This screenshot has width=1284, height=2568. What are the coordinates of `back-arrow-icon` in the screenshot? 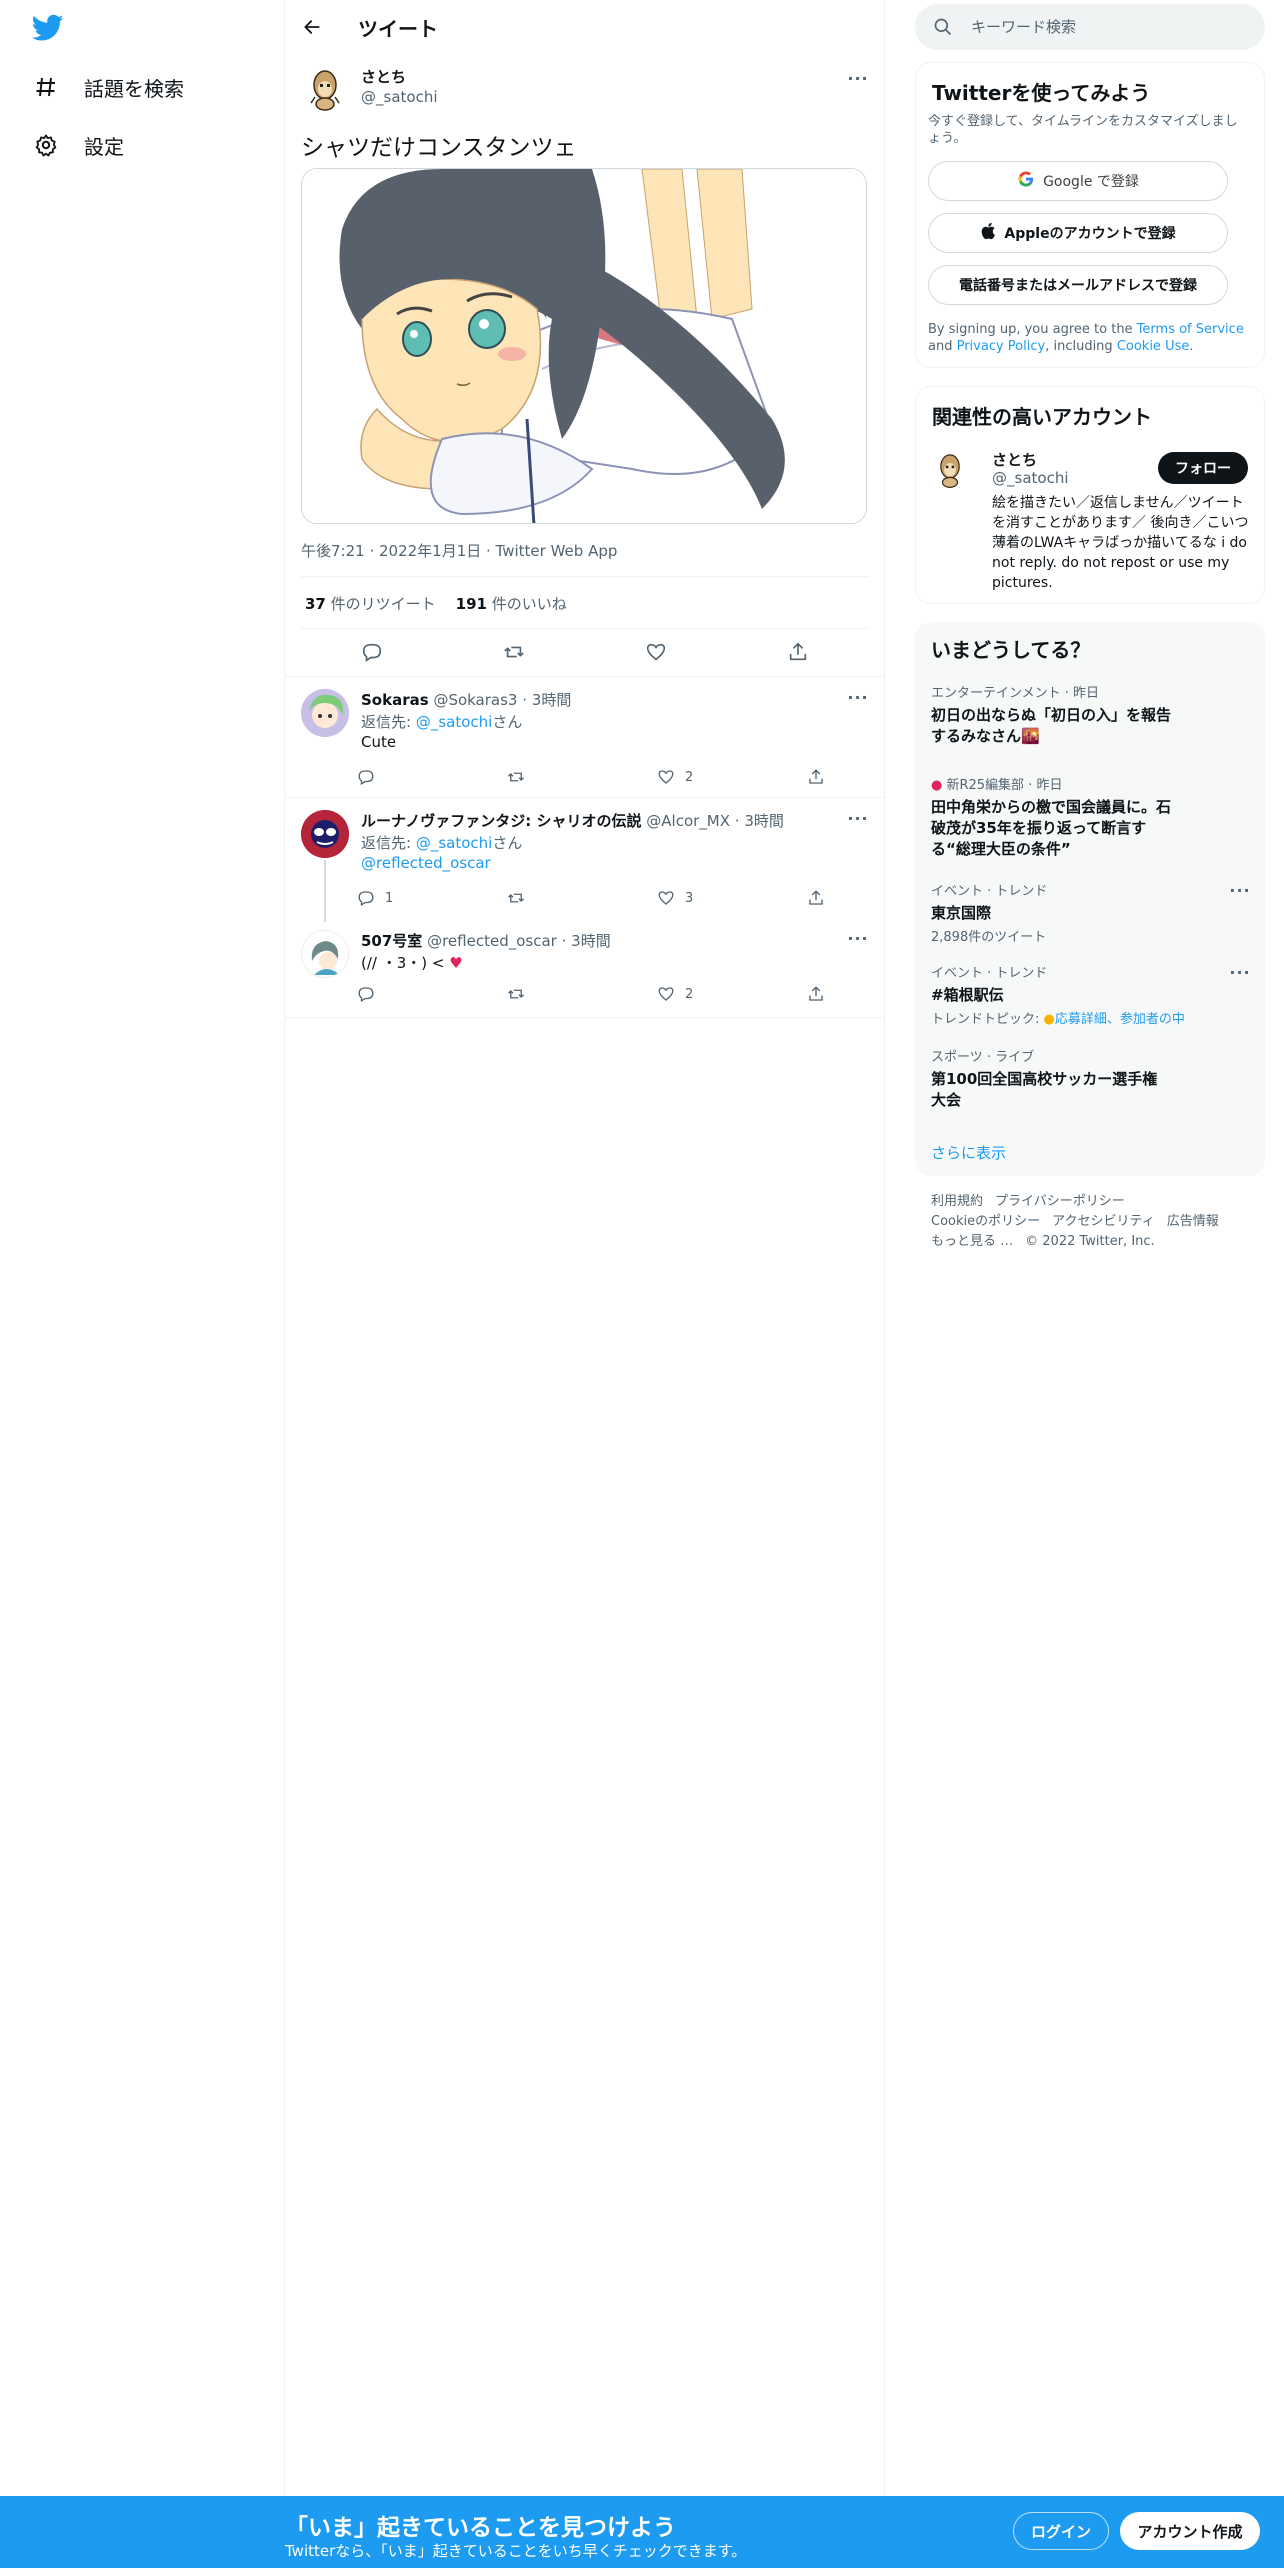 It's located at (312, 27).